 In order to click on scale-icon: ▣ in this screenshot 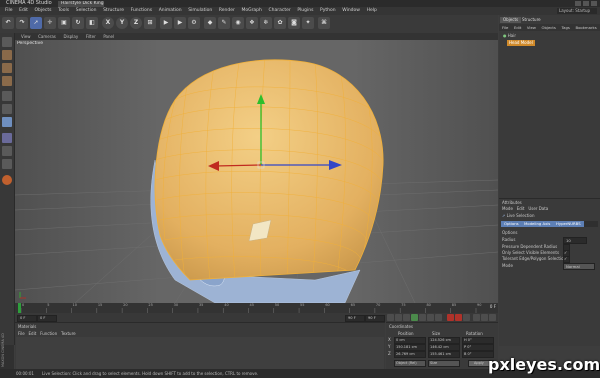, I will do `click(64, 23)`.